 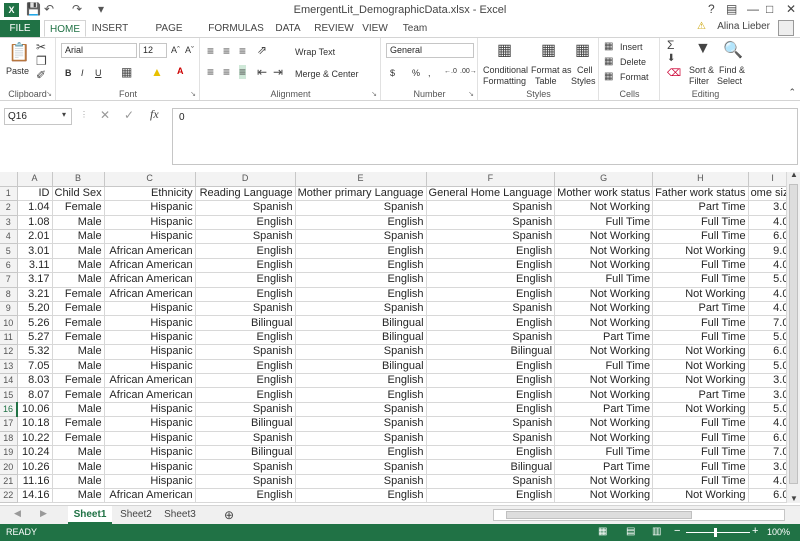 I want to click on sort-filter-icon: ▼, so click(x=703, y=49).